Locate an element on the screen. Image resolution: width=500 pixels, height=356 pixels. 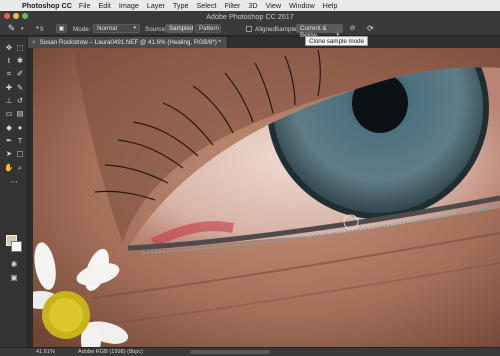
history-brush-icon: ↺ is located at coordinates (20, 101).